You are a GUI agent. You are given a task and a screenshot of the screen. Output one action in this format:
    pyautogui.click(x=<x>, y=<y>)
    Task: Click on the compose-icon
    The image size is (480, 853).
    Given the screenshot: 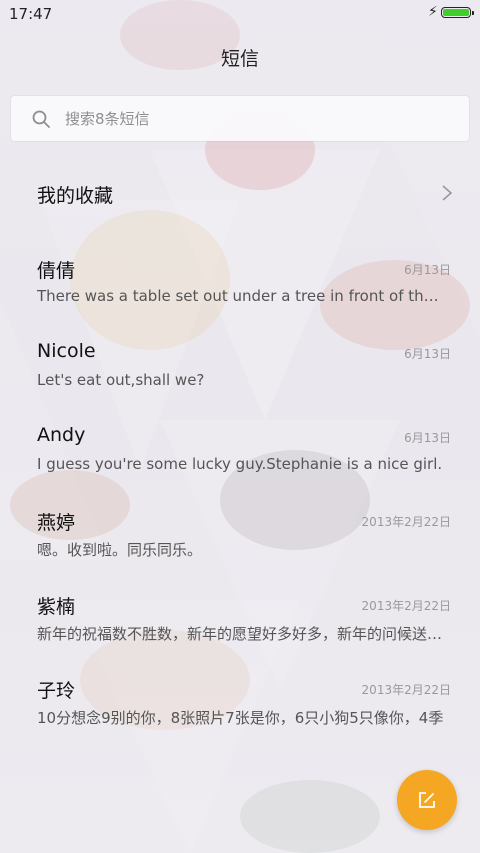 What is the action you would take?
    pyautogui.click(x=427, y=800)
    